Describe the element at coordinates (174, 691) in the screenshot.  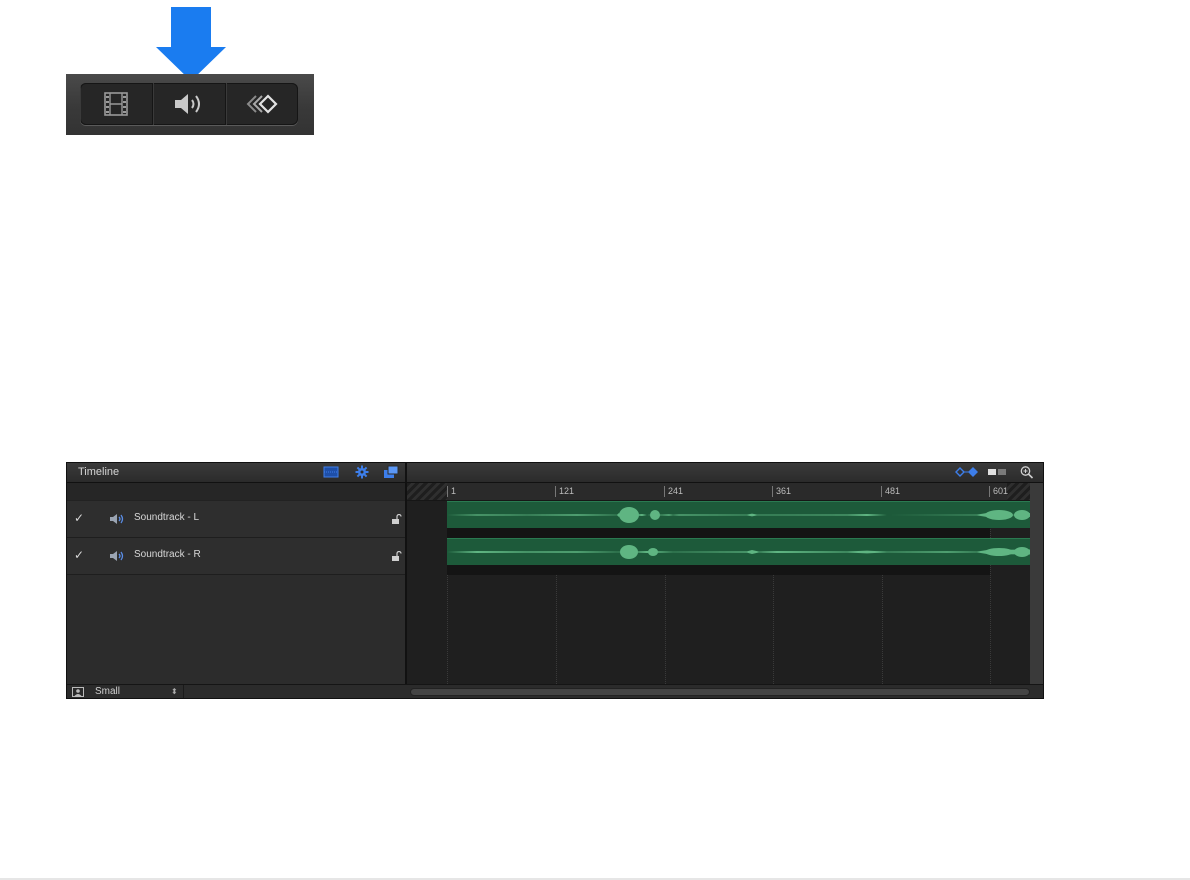
I see `select-arrows-icon: ⬍` at that location.